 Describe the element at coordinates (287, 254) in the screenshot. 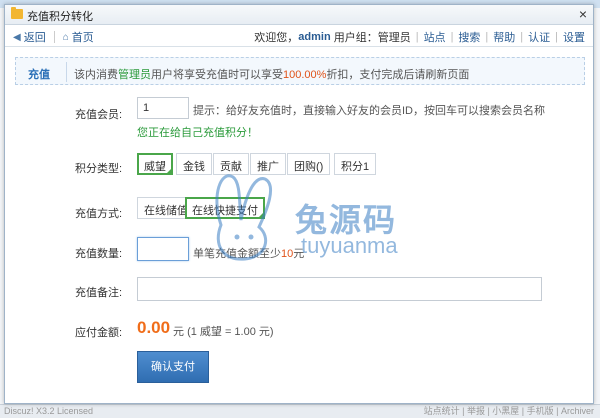

I see `qty-min: 10` at that location.